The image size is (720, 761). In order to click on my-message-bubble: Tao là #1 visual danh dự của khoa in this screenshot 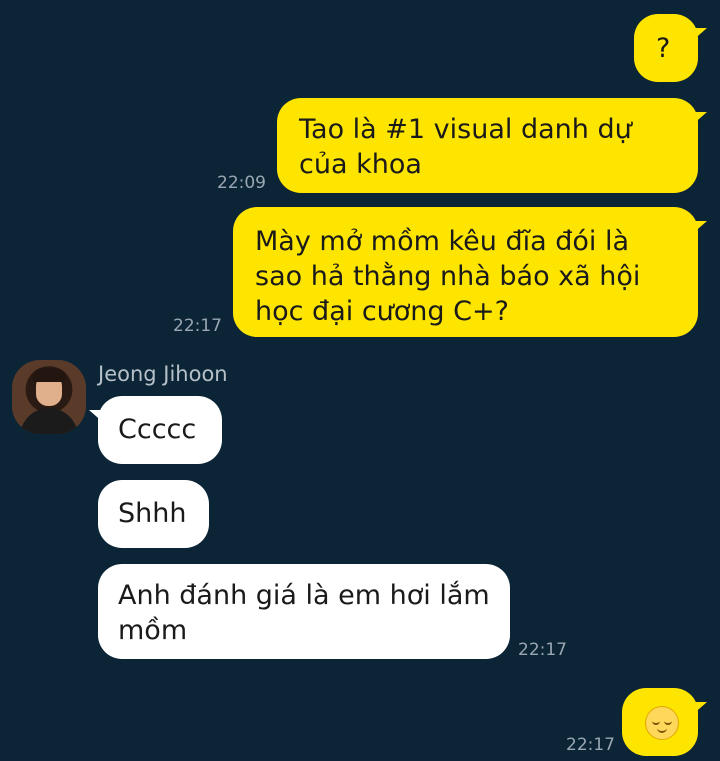, I will do `click(492, 145)`.